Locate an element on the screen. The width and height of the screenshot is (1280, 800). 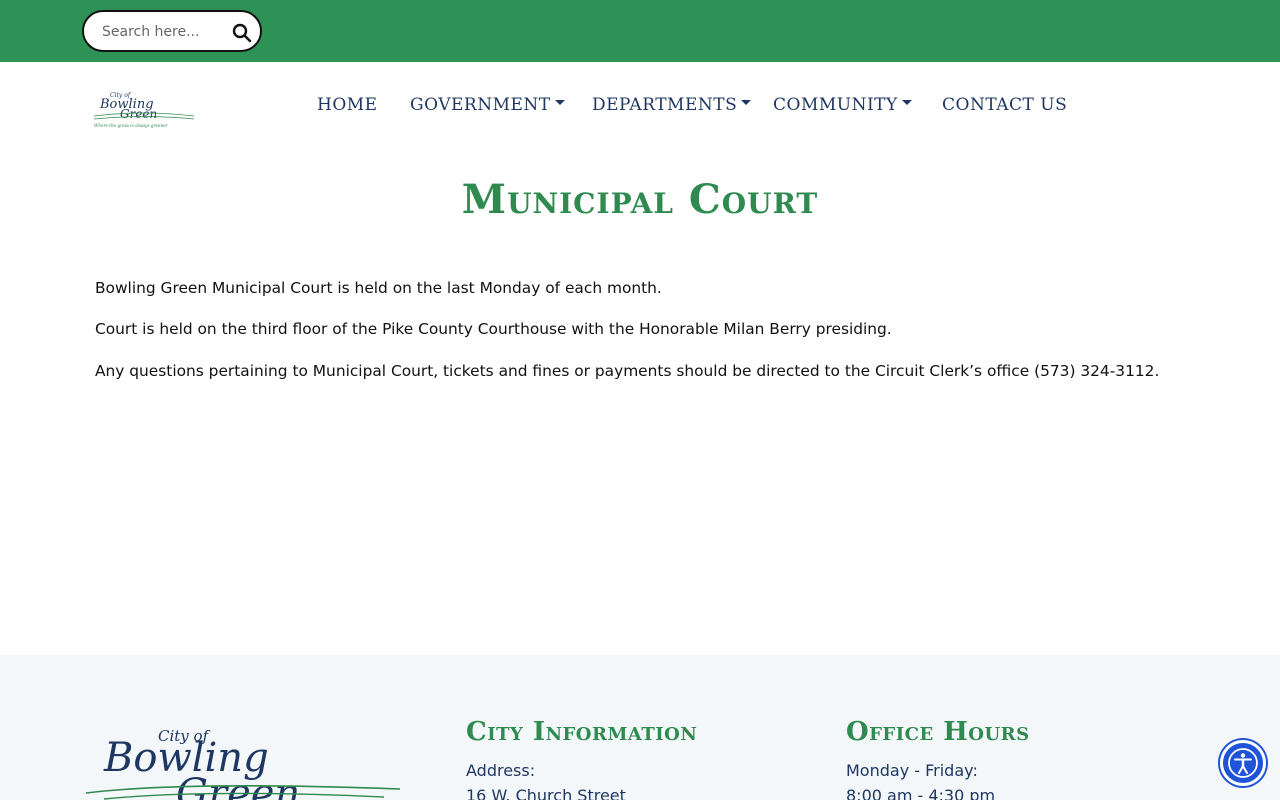
page-title: Municipal Court is located at coordinates (640, 199).